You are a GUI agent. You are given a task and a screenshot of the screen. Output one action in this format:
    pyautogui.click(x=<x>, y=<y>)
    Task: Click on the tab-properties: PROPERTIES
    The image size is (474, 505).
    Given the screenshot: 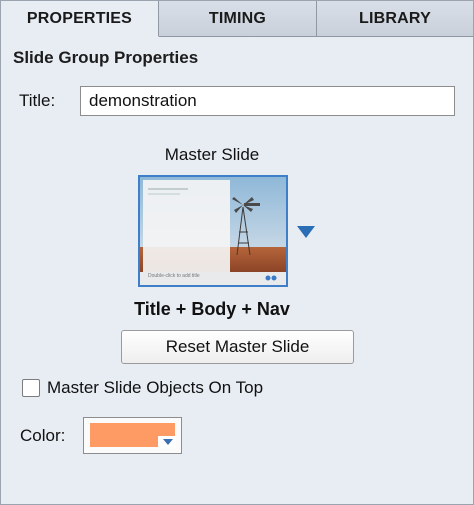 What is the action you would take?
    pyautogui.click(x=80, y=19)
    